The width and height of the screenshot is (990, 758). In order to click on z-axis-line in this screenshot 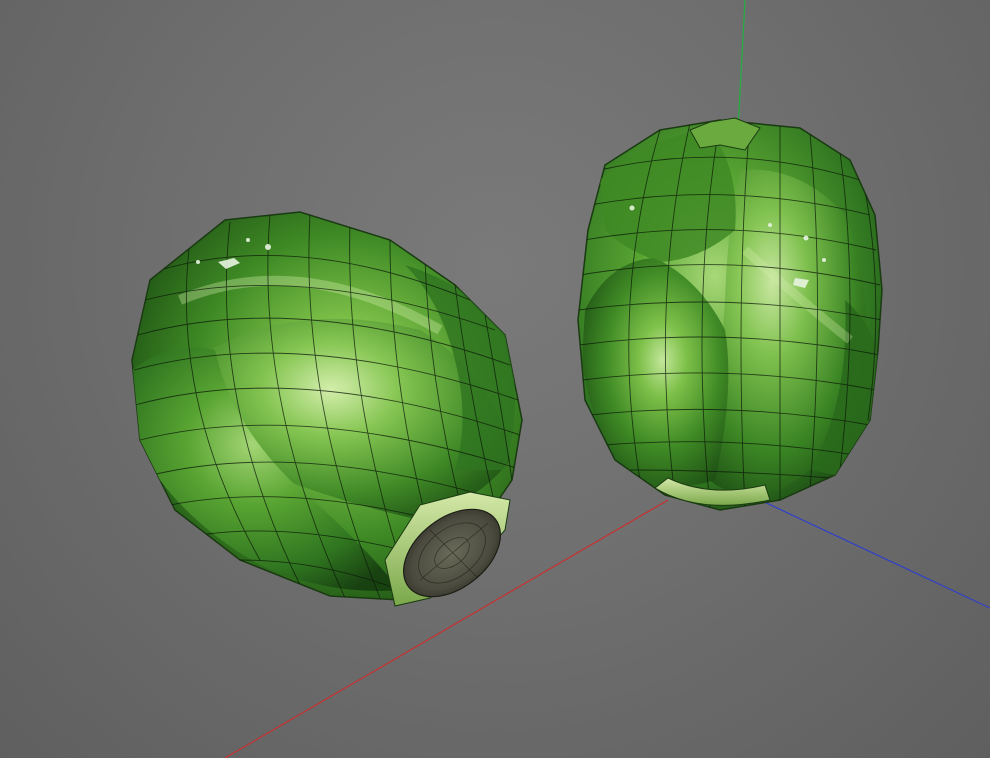, I will do `click(874, 554)`.